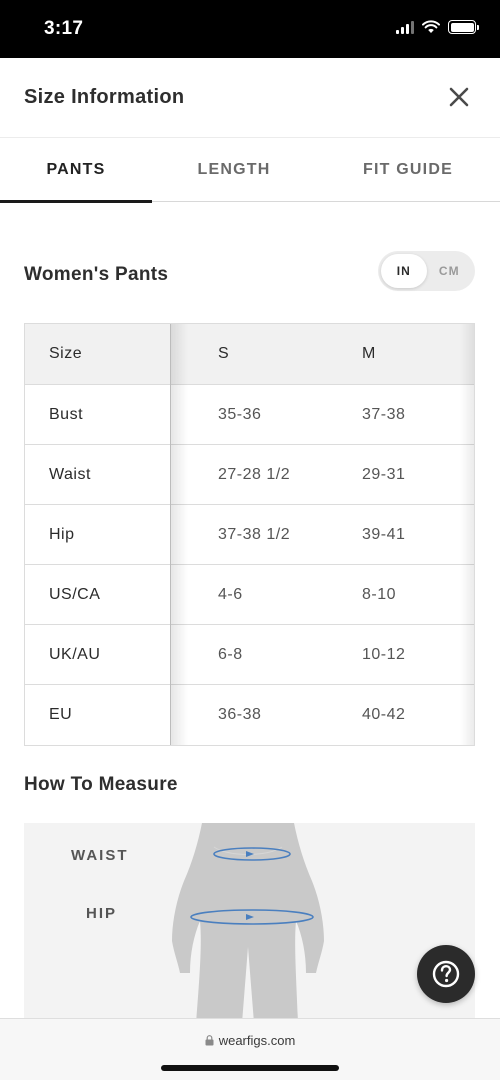  What do you see at coordinates (463, 27) in the screenshot?
I see `battery-icon` at bounding box center [463, 27].